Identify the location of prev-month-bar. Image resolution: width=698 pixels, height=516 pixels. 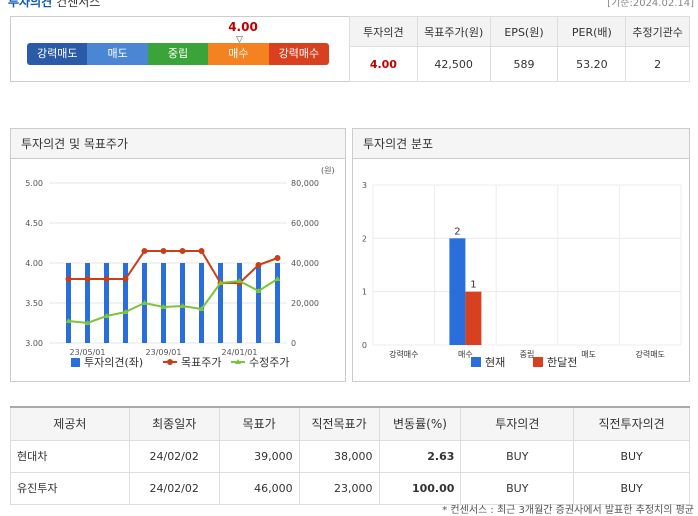
(473, 318).